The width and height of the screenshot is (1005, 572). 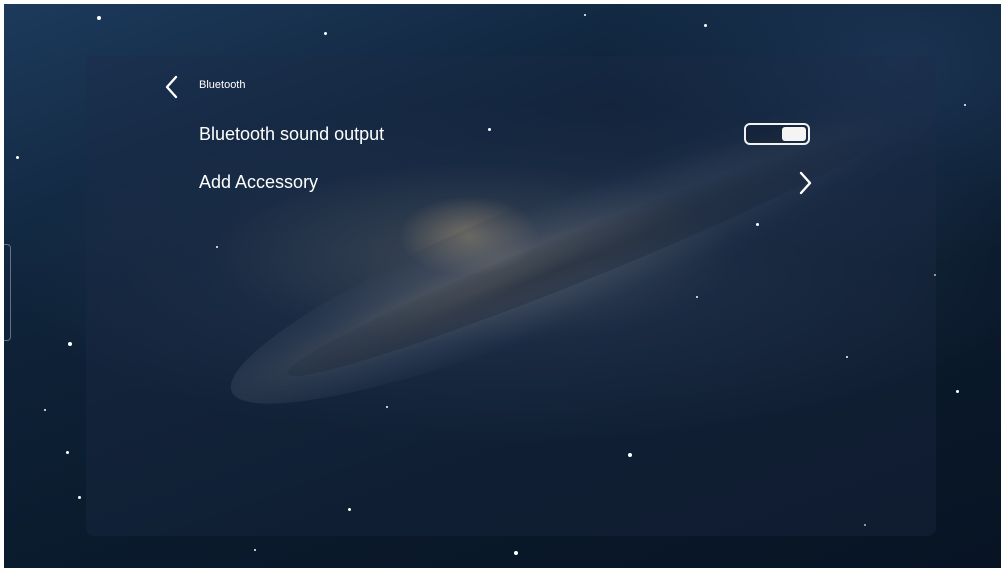 What do you see at coordinates (292, 134) in the screenshot?
I see `bluetooth-sound-output-label: Bluetooth sound output` at bounding box center [292, 134].